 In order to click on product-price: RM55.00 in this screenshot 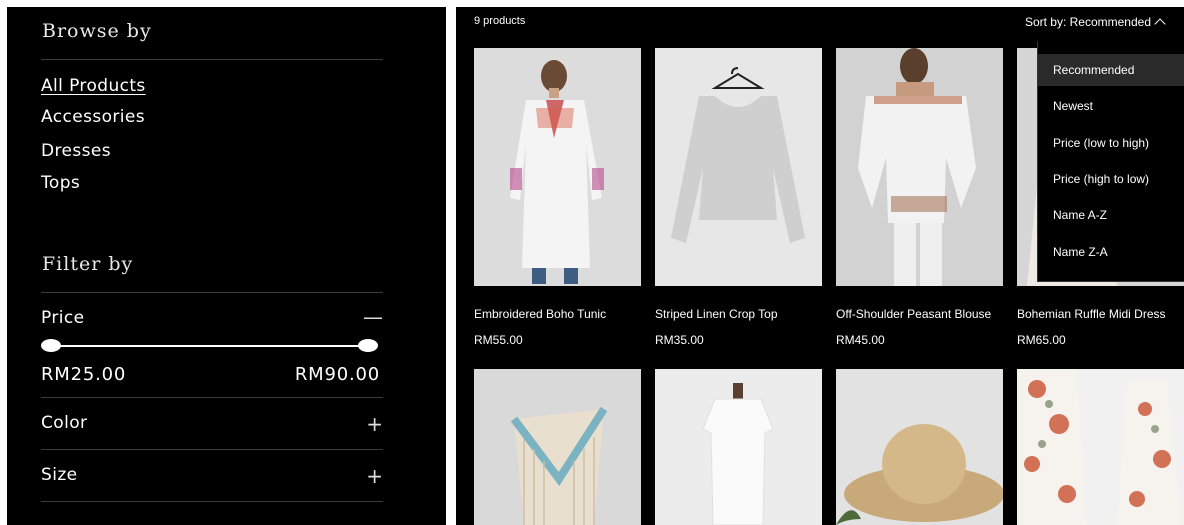, I will do `click(498, 340)`.